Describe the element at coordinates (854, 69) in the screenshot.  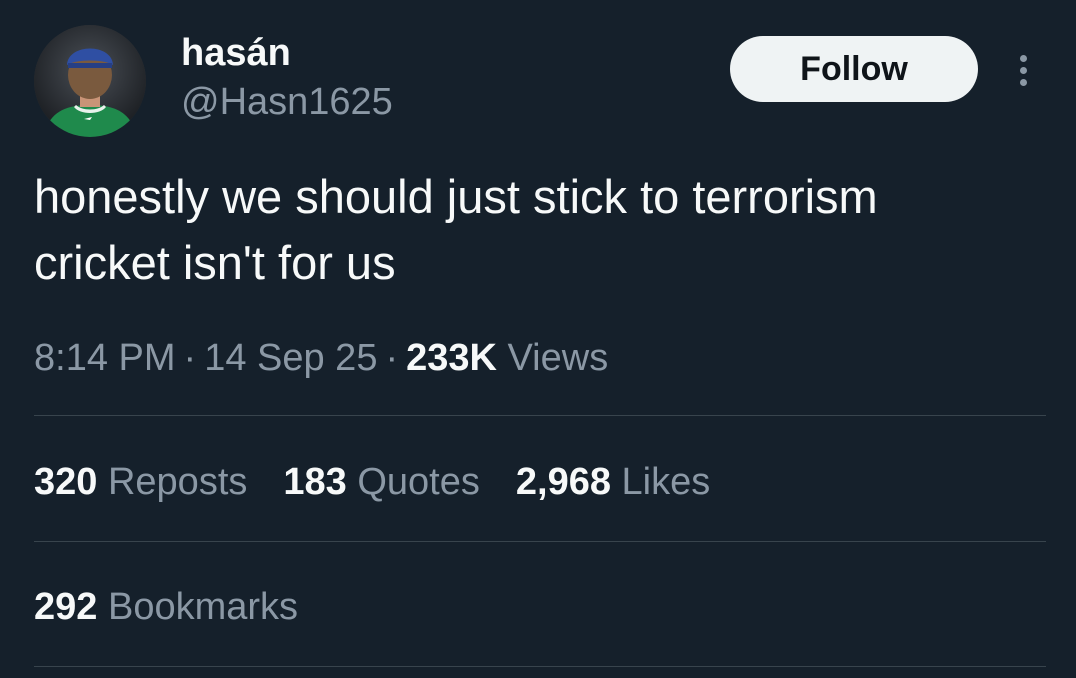
I see `follow-button: Follow` at that location.